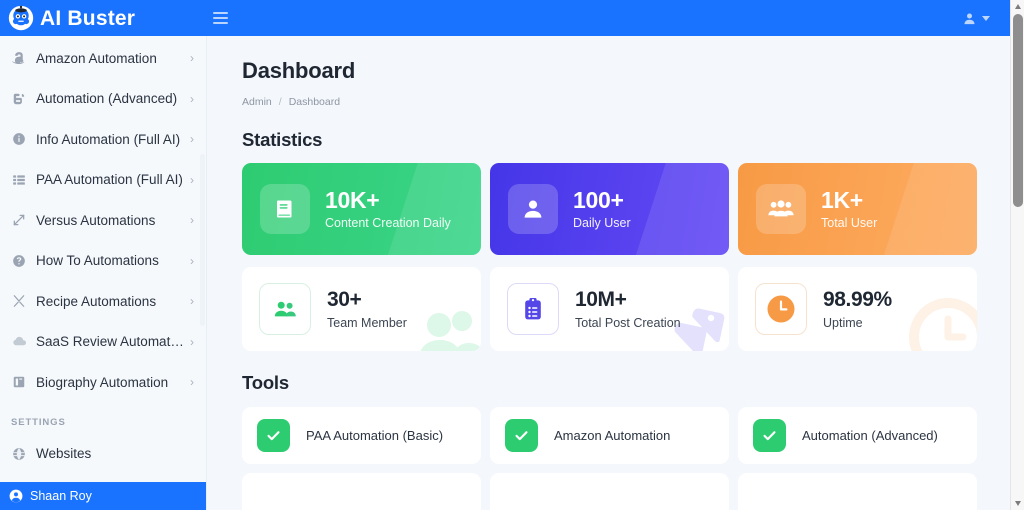 This screenshot has height=510, width=1024. Describe the element at coordinates (628, 322) in the screenshot. I see `stat-label: Total Post Creation` at that location.